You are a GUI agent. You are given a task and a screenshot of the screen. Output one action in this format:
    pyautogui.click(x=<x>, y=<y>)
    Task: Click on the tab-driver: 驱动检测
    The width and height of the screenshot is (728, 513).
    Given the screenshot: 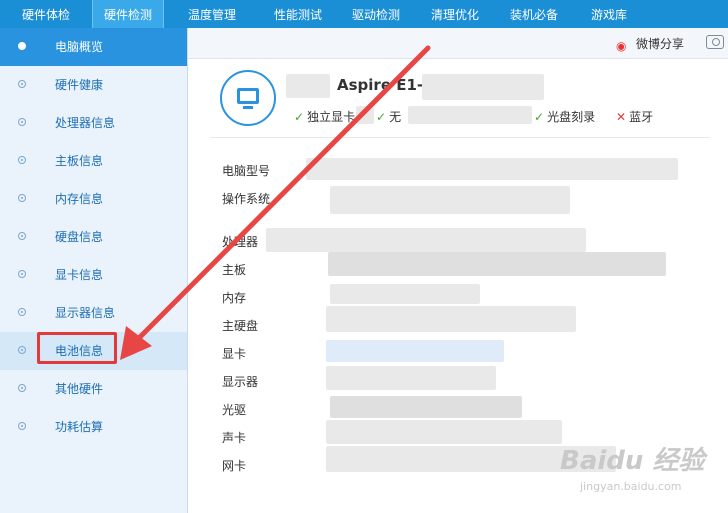 What is the action you would take?
    pyautogui.click(x=376, y=14)
    